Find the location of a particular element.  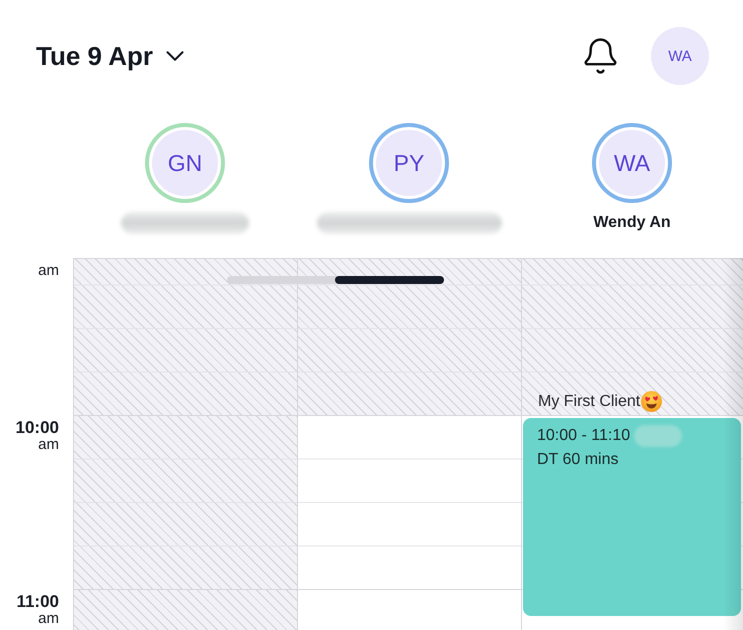

date-picker-button: Tue 9 Apr is located at coordinates (110, 56).